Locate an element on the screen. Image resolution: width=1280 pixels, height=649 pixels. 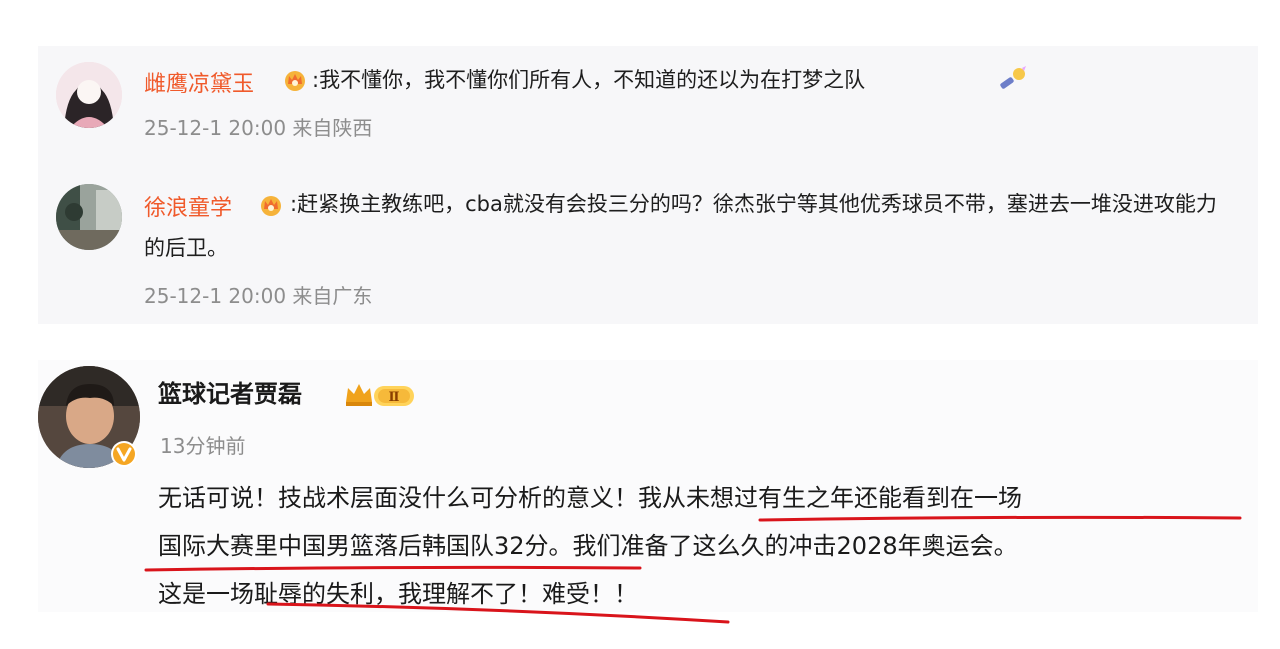
comment-username: 雌鹰凉黛玉 is located at coordinates (199, 82).